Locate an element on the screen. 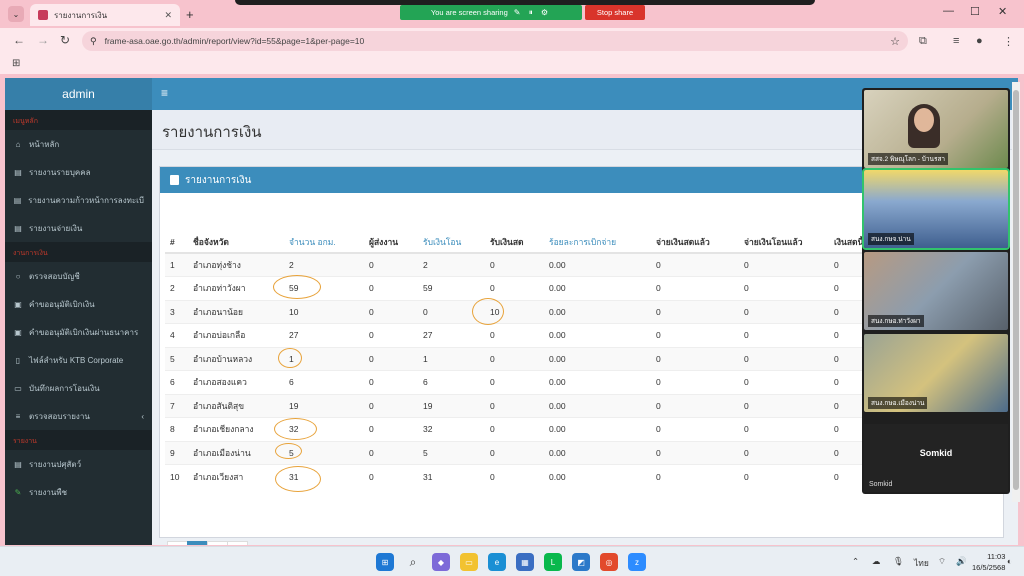 This screenshot has height=576, width=1024. reload-icon: ↻ is located at coordinates (65, 40).